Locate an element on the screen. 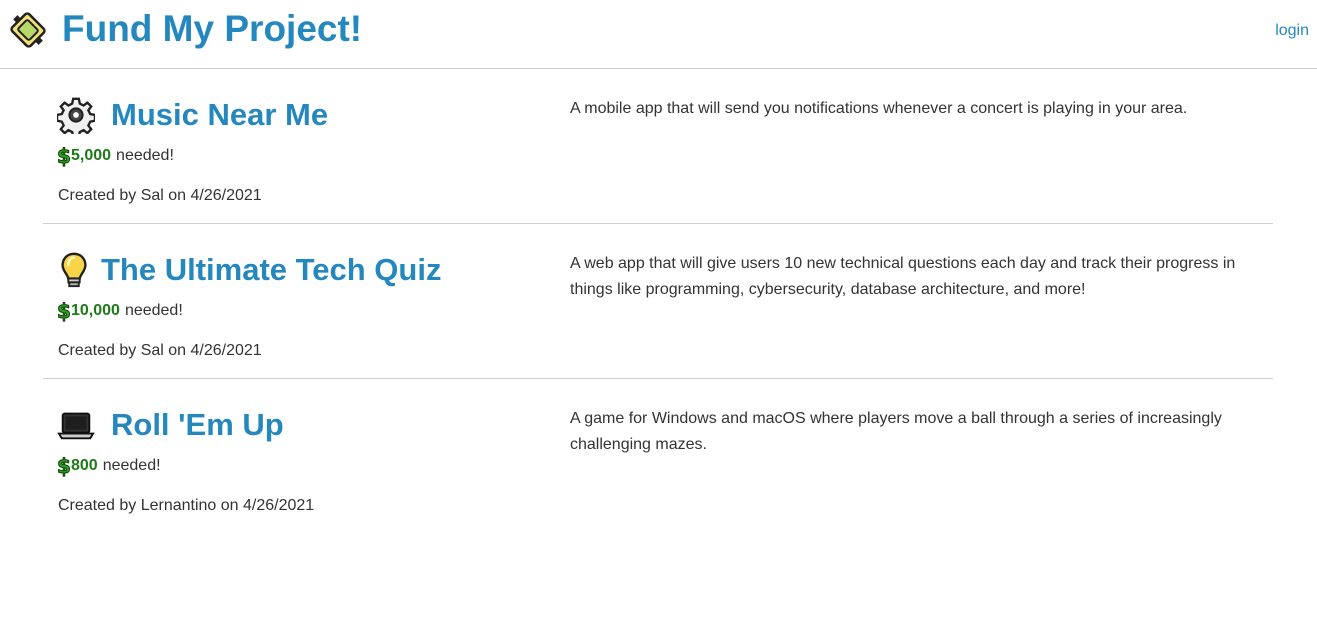 The image size is (1317, 622). project-title: Music Near Me is located at coordinates (220, 114).